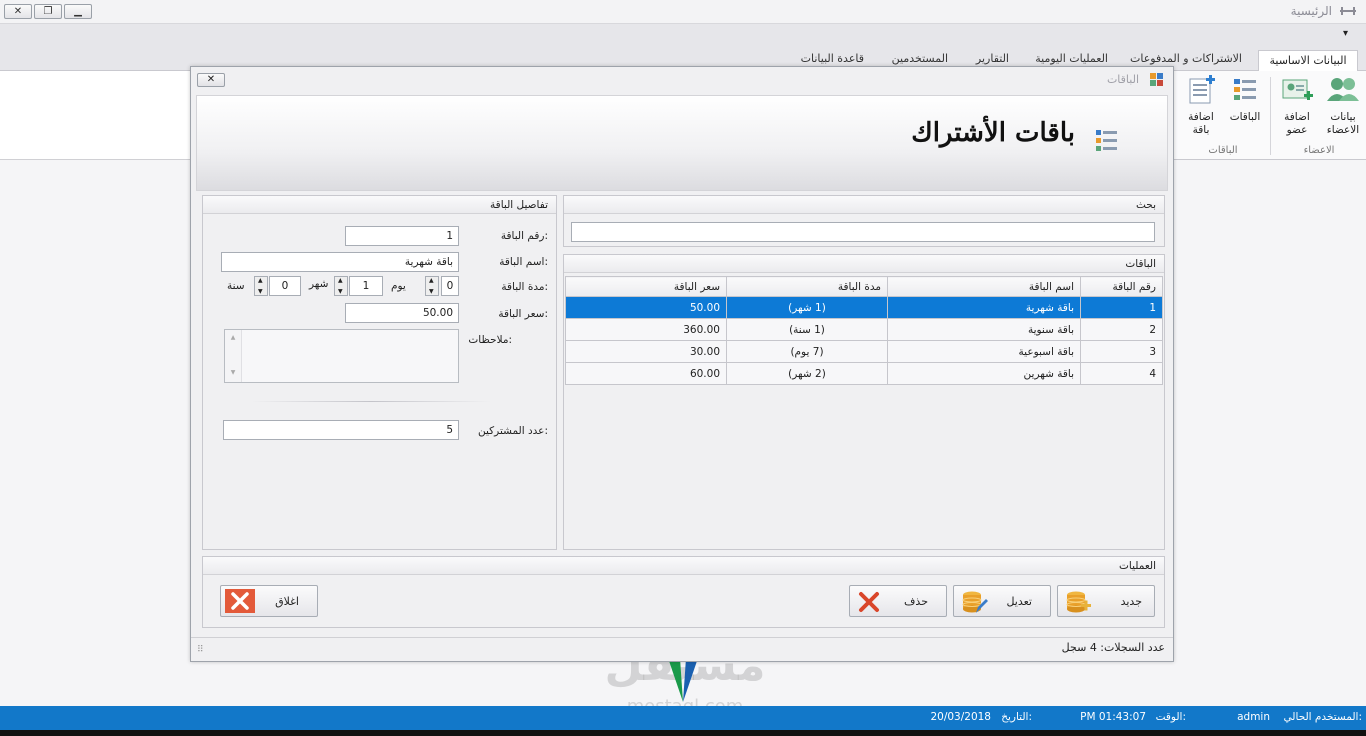 This screenshot has width=1366, height=736. What do you see at coordinates (920, 58) in the screenshot?
I see `tab-users: المستخدمين` at bounding box center [920, 58].